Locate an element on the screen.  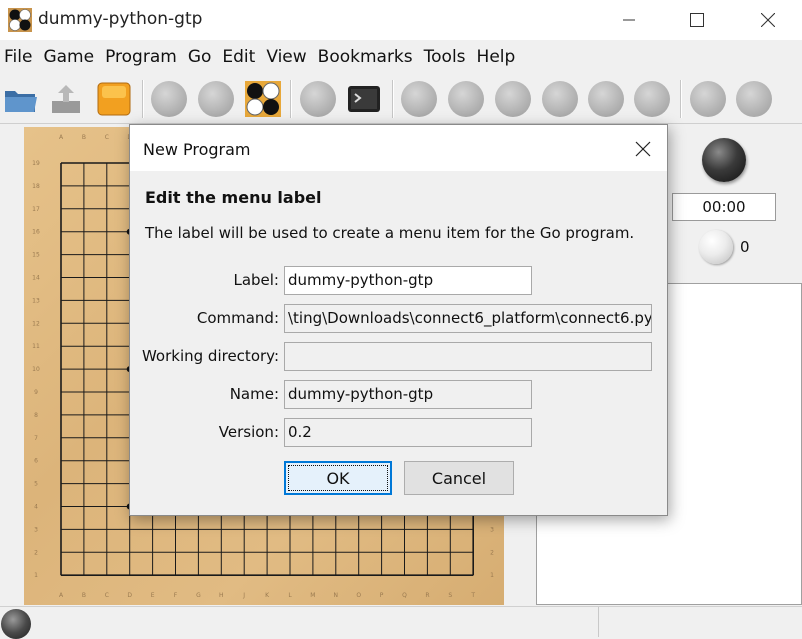
board-coordinate-letter: D is located at coordinates (129, 595).